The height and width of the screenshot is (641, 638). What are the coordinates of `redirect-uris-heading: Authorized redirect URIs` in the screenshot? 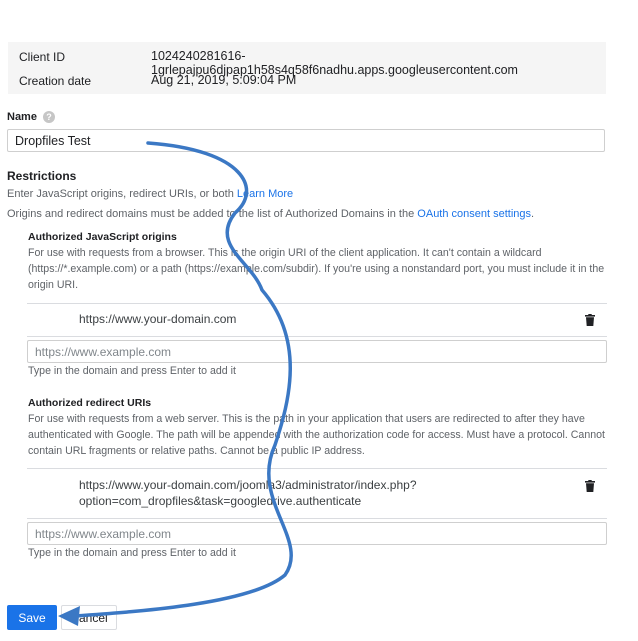 It's located at (90, 403).